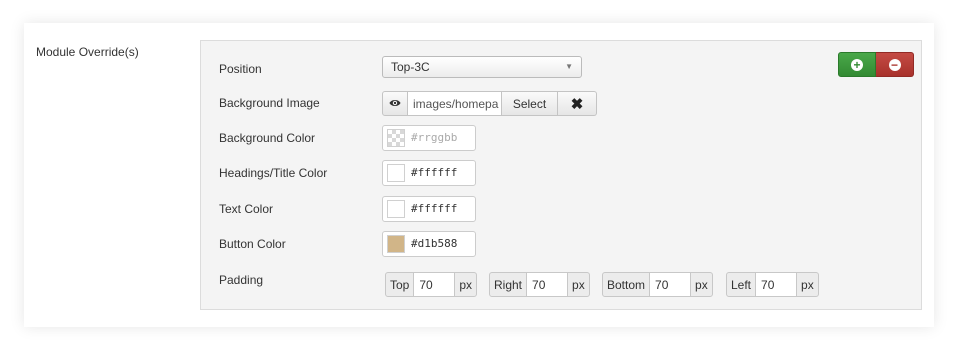 This screenshot has height=352, width=959. What do you see at coordinates (241, 280) in the screenshot?
I see `padding-label: Padding` at bounding box center [241, 280].